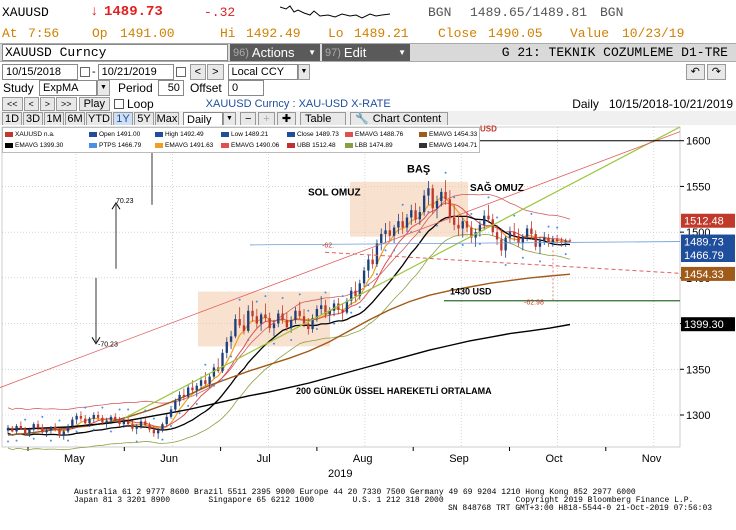 The image size is (736, 530). Describe the element at coordinates (323, 118) in the screenshot. I see `table-button: Table` at that location.